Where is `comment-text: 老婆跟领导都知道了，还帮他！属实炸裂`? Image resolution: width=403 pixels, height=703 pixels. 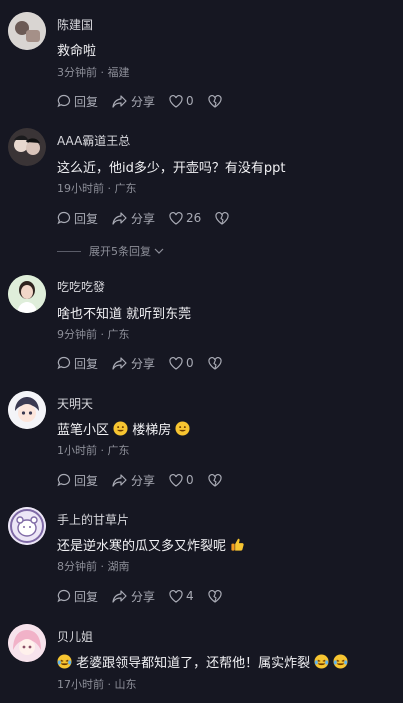 comment-text: 老婆跟领导都知道了，还帮他！属实炸裂 is located at coordinates (202, 661).